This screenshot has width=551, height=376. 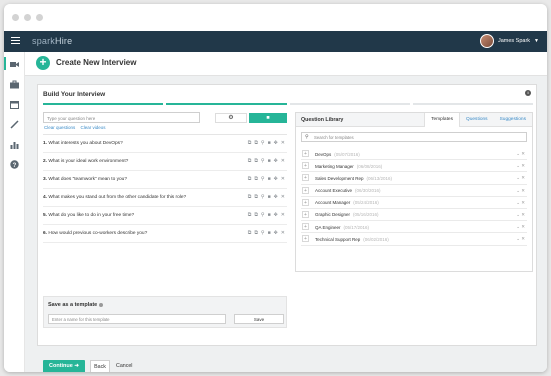 What do you see at coordinates (414, 166) in the screenshot?
I see `list-item: + Marketing Manager (06/08/2016) ⌄ ✕` at bounding box center [414, 166].